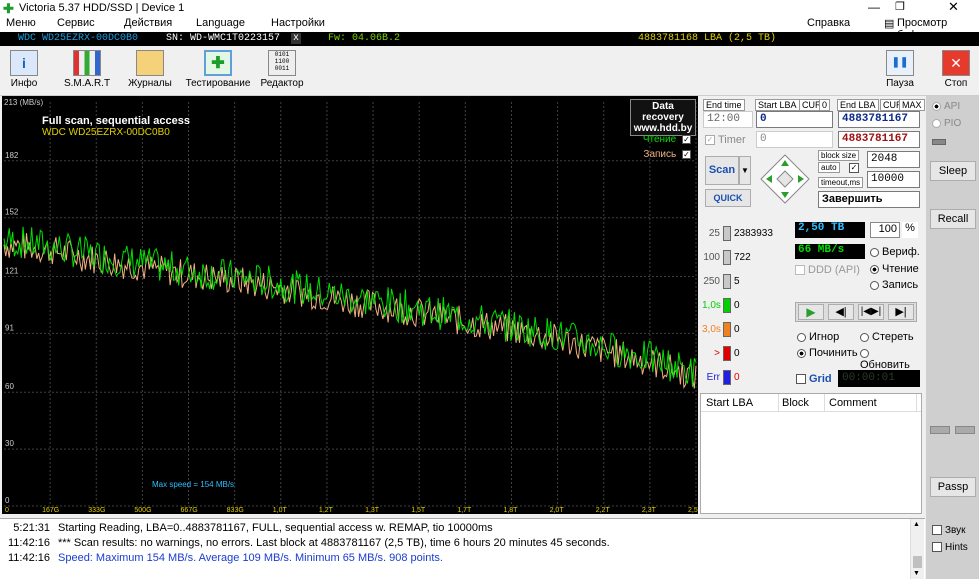  What do you see at coordinates (900, 6) in the screenshot?
I see `restore-icon: ❐` at bounding box center [900, 6].